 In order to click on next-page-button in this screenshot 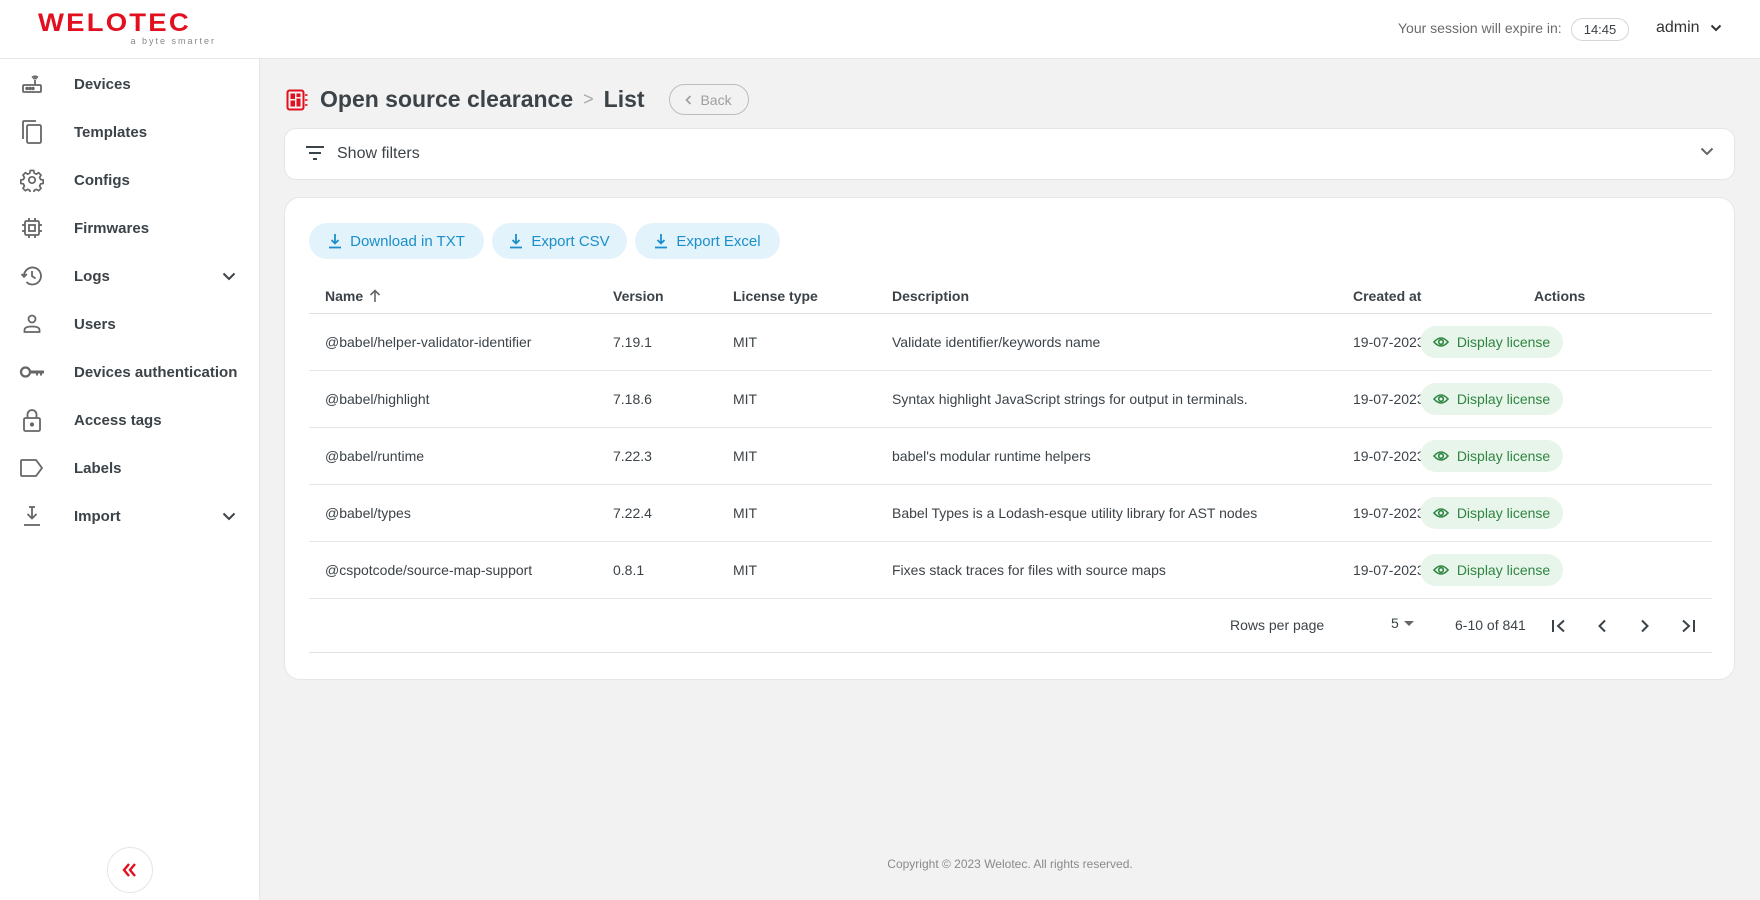, I will do `click(1645, 626)`.